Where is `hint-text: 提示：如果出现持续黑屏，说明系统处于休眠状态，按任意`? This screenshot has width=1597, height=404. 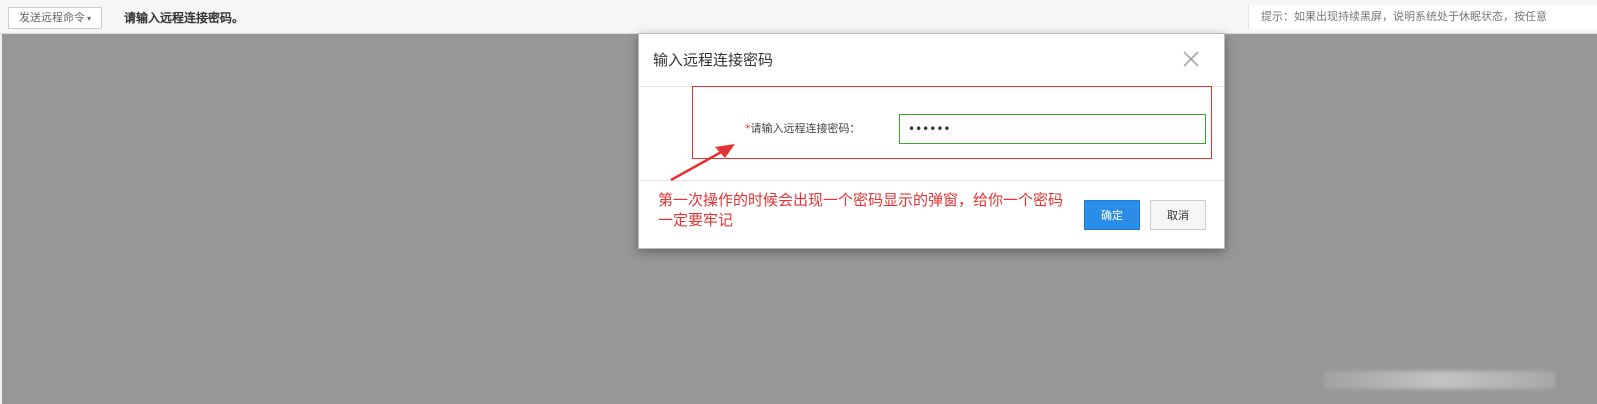 hint-text: 提示：如果出现持续黑屏，说明系统处于休眠状态，按任意 is located at coordinates (1422, 17).